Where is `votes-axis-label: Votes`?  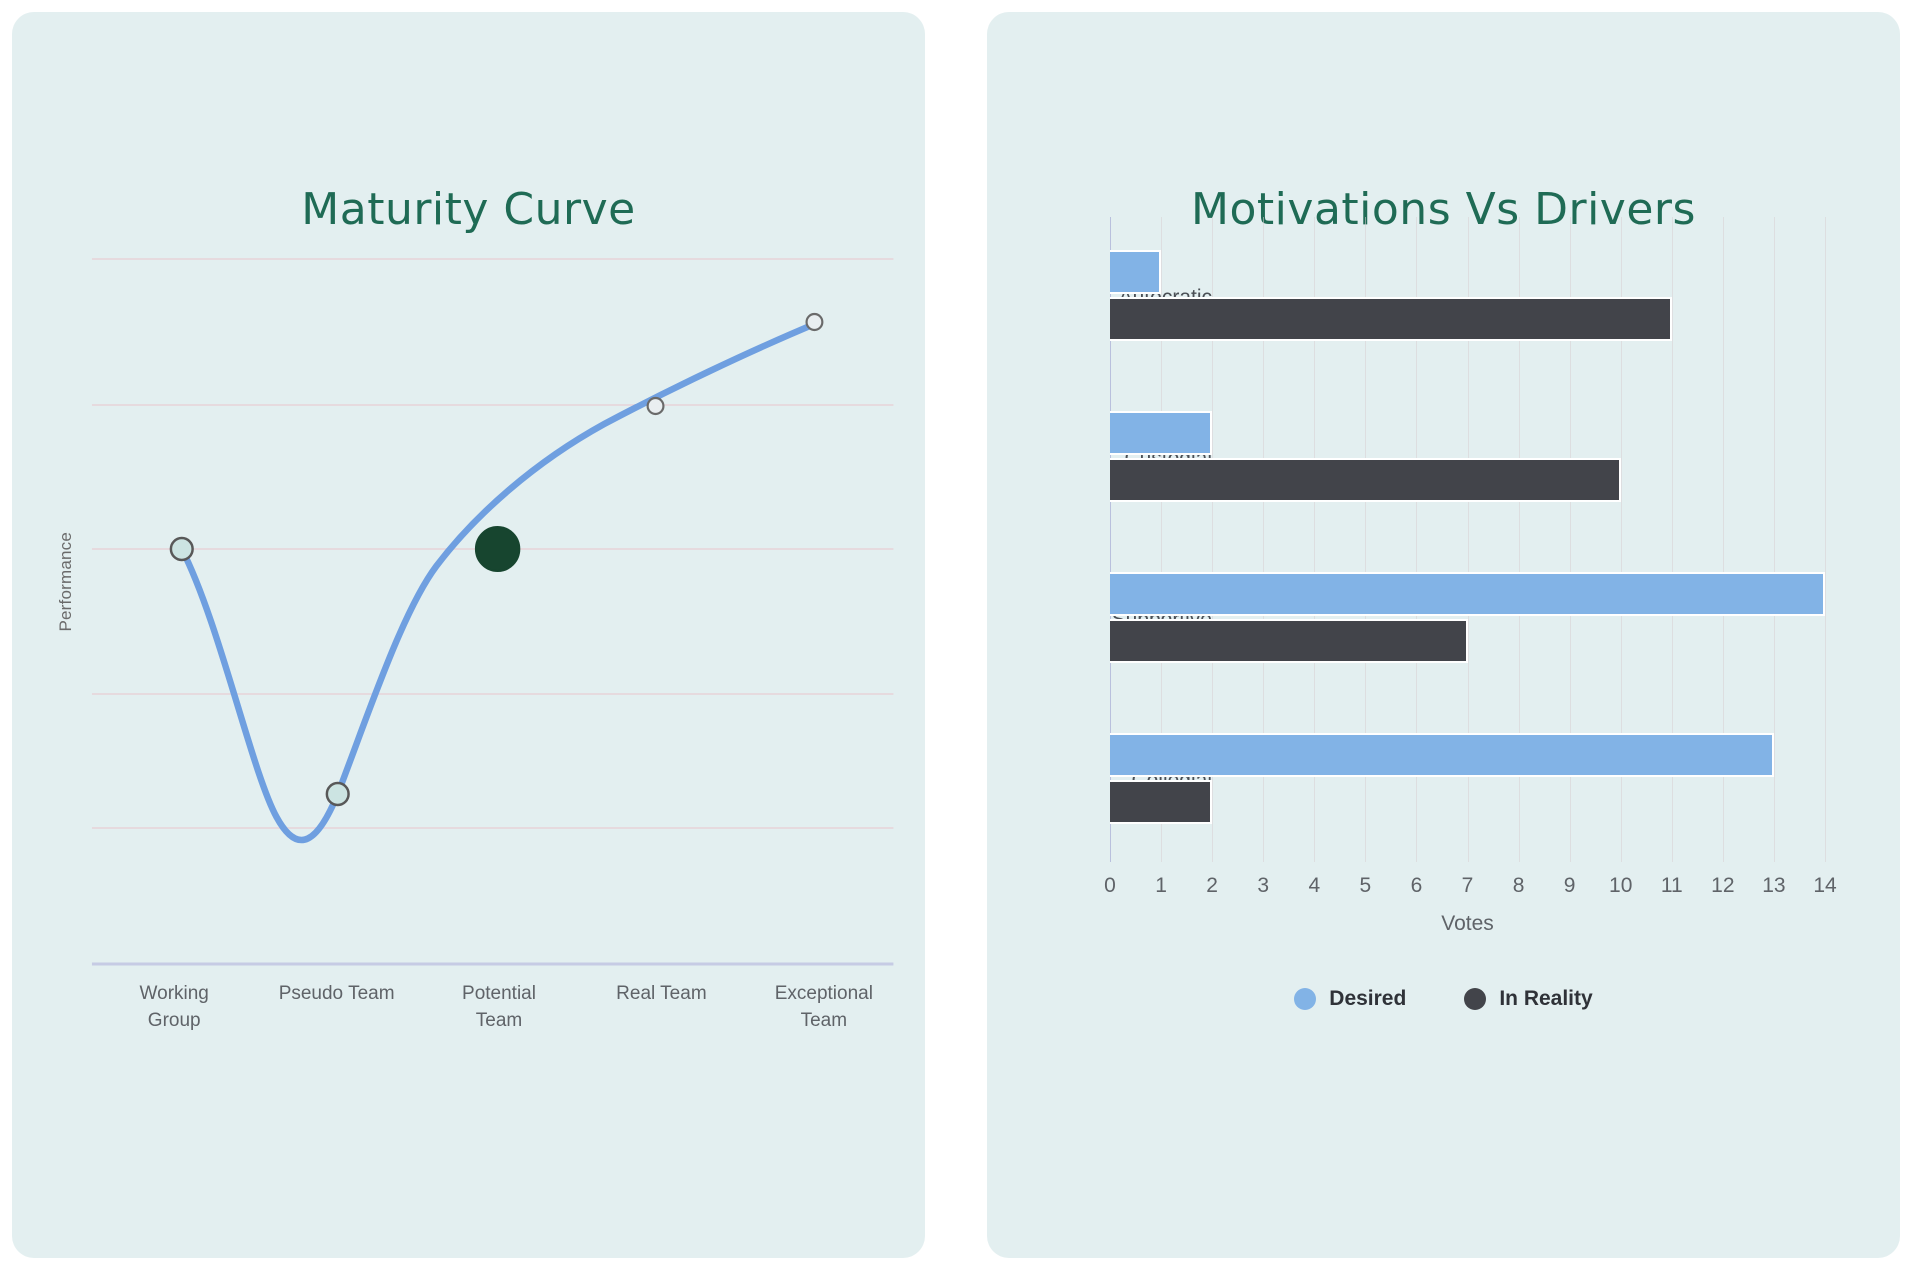
votes-axis-label: Votes is located at coordinates (1467, 923).